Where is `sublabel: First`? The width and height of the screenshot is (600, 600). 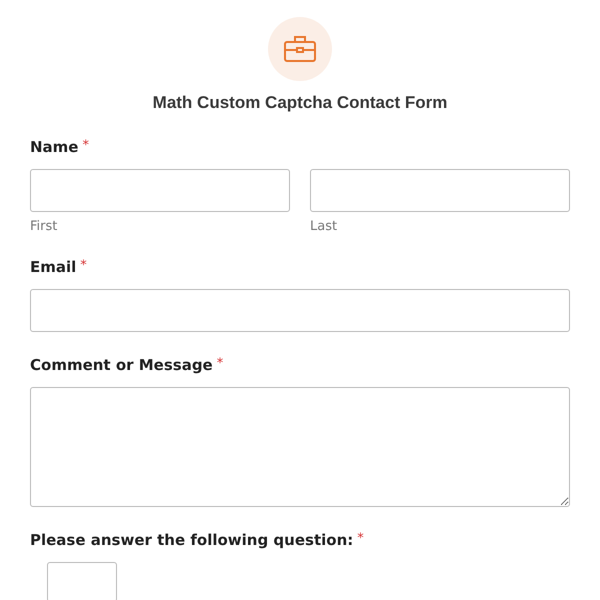
sublabel: First is located at coordinates (44, 226).